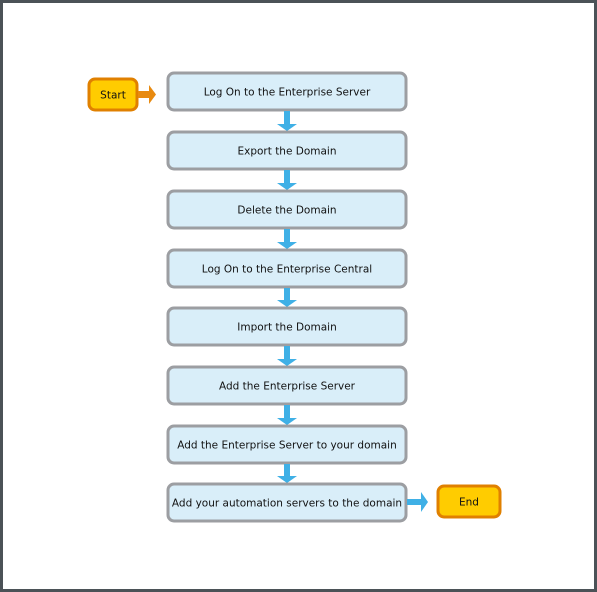  I want to click on start-arrow, so click(147, 94).